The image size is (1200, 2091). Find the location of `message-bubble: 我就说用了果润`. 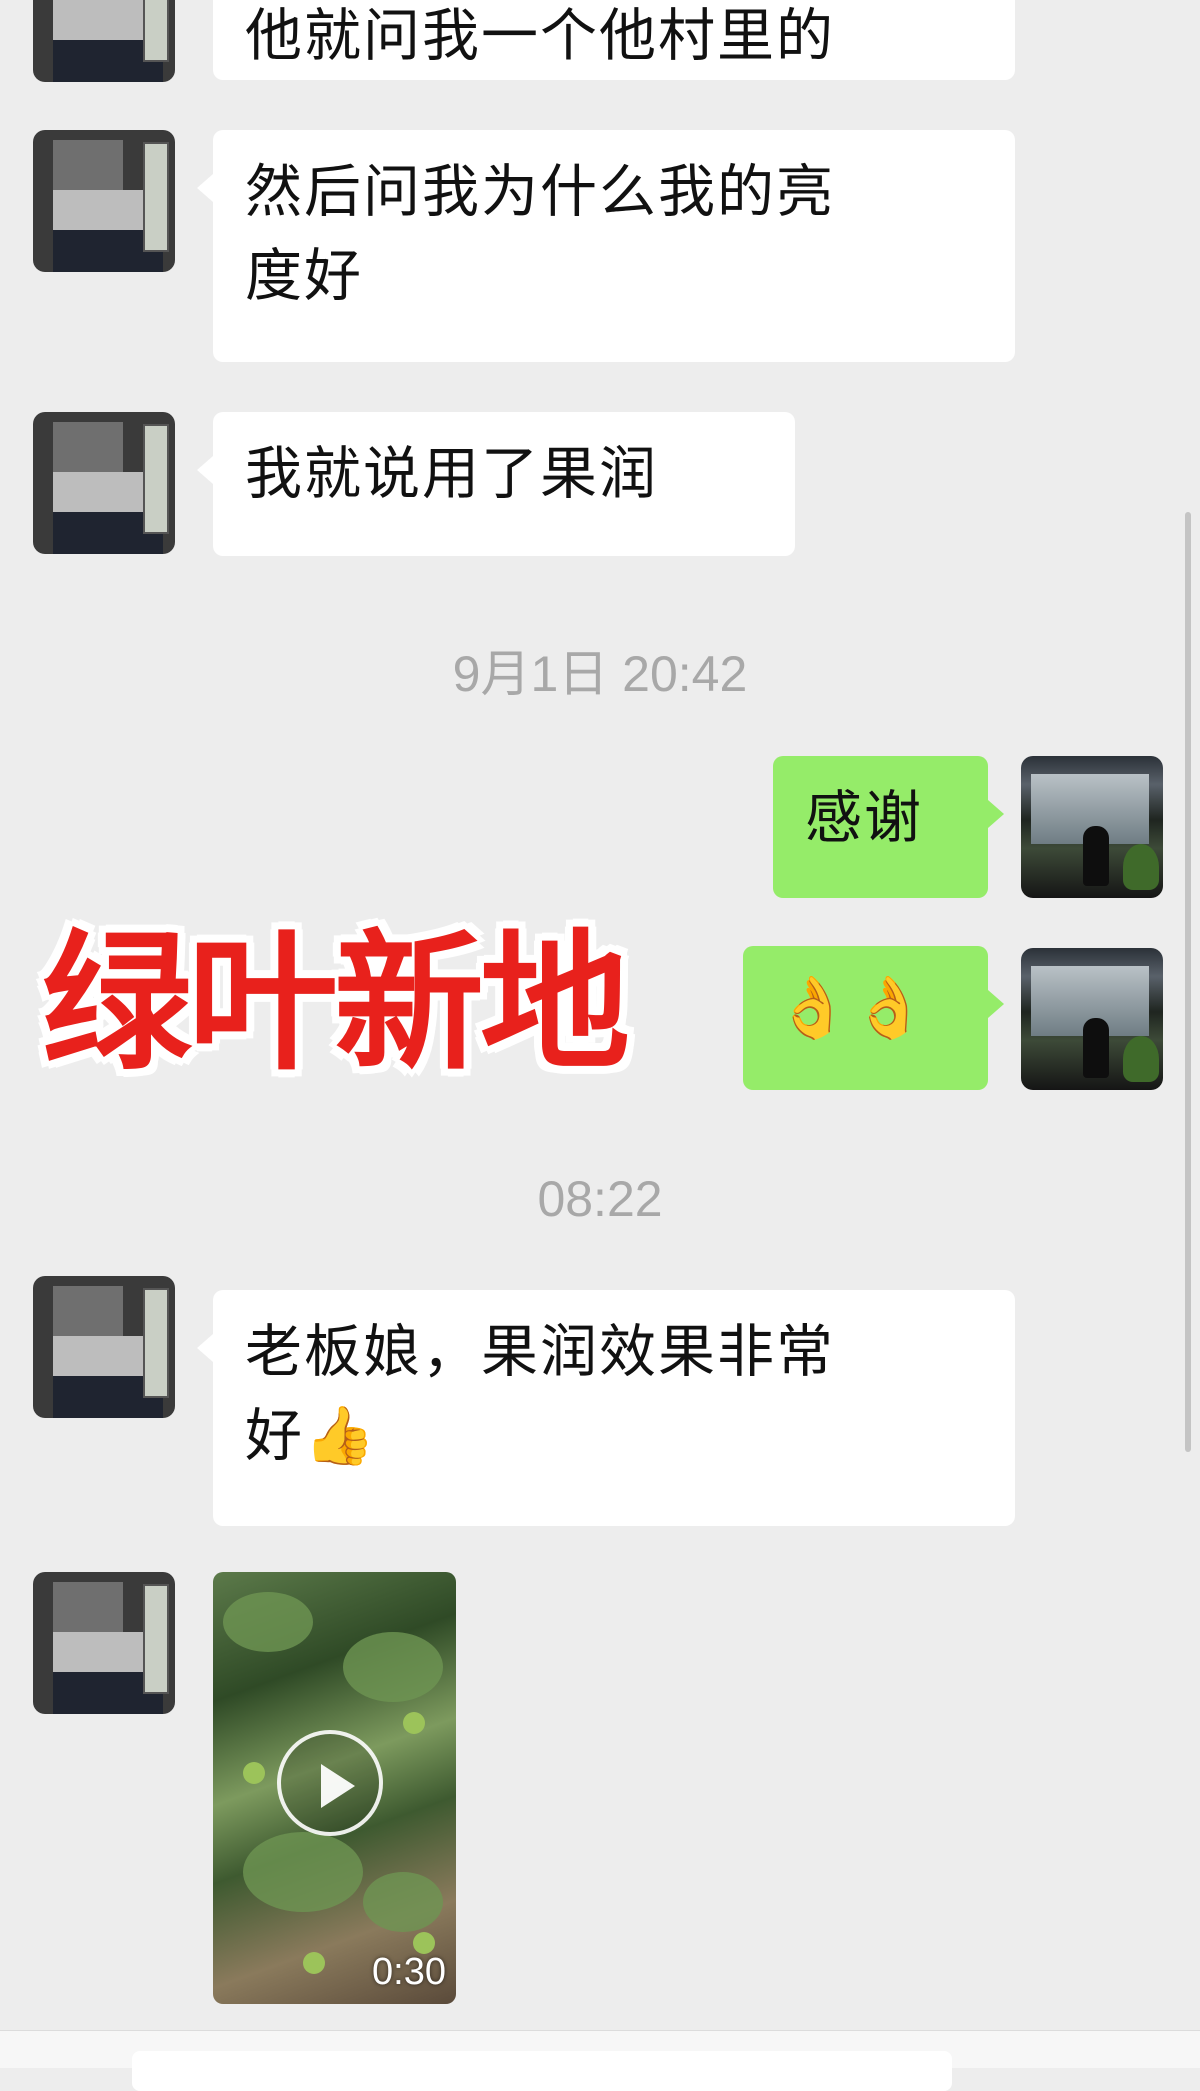

message-bubble: 我就说用了果润 is located at coordinates (496, 484).